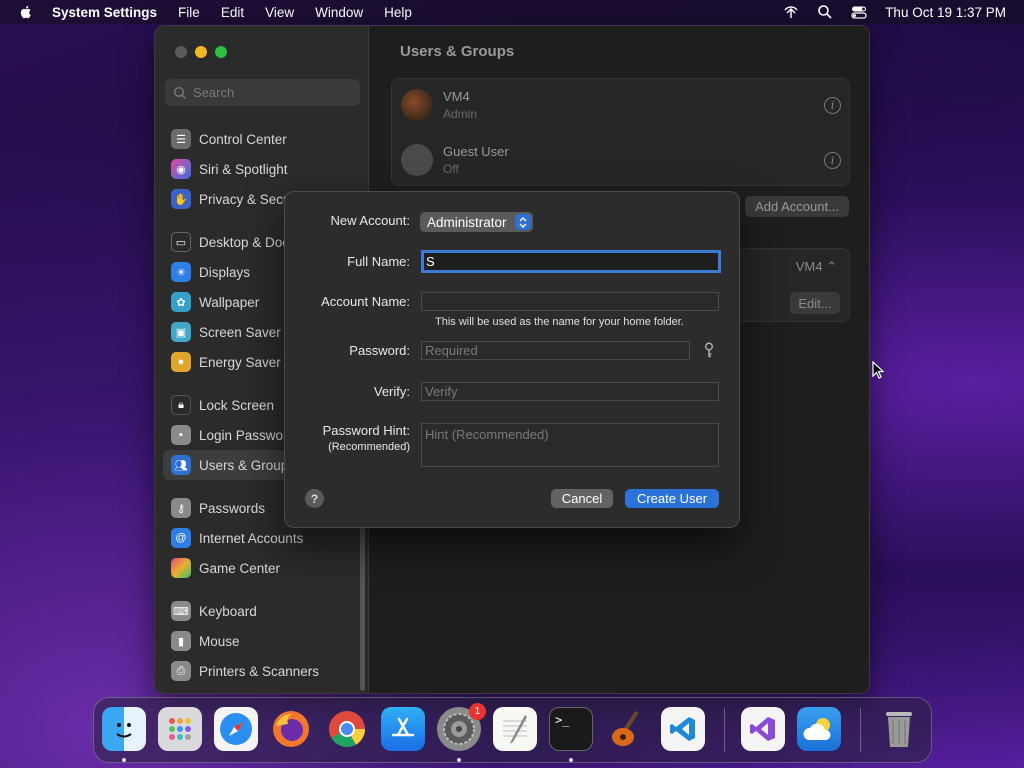 Image resolution: width=1024 pixels, height=768 pixels. I want to click on sidebar-item-label: Keyboard, so click(228, 611).